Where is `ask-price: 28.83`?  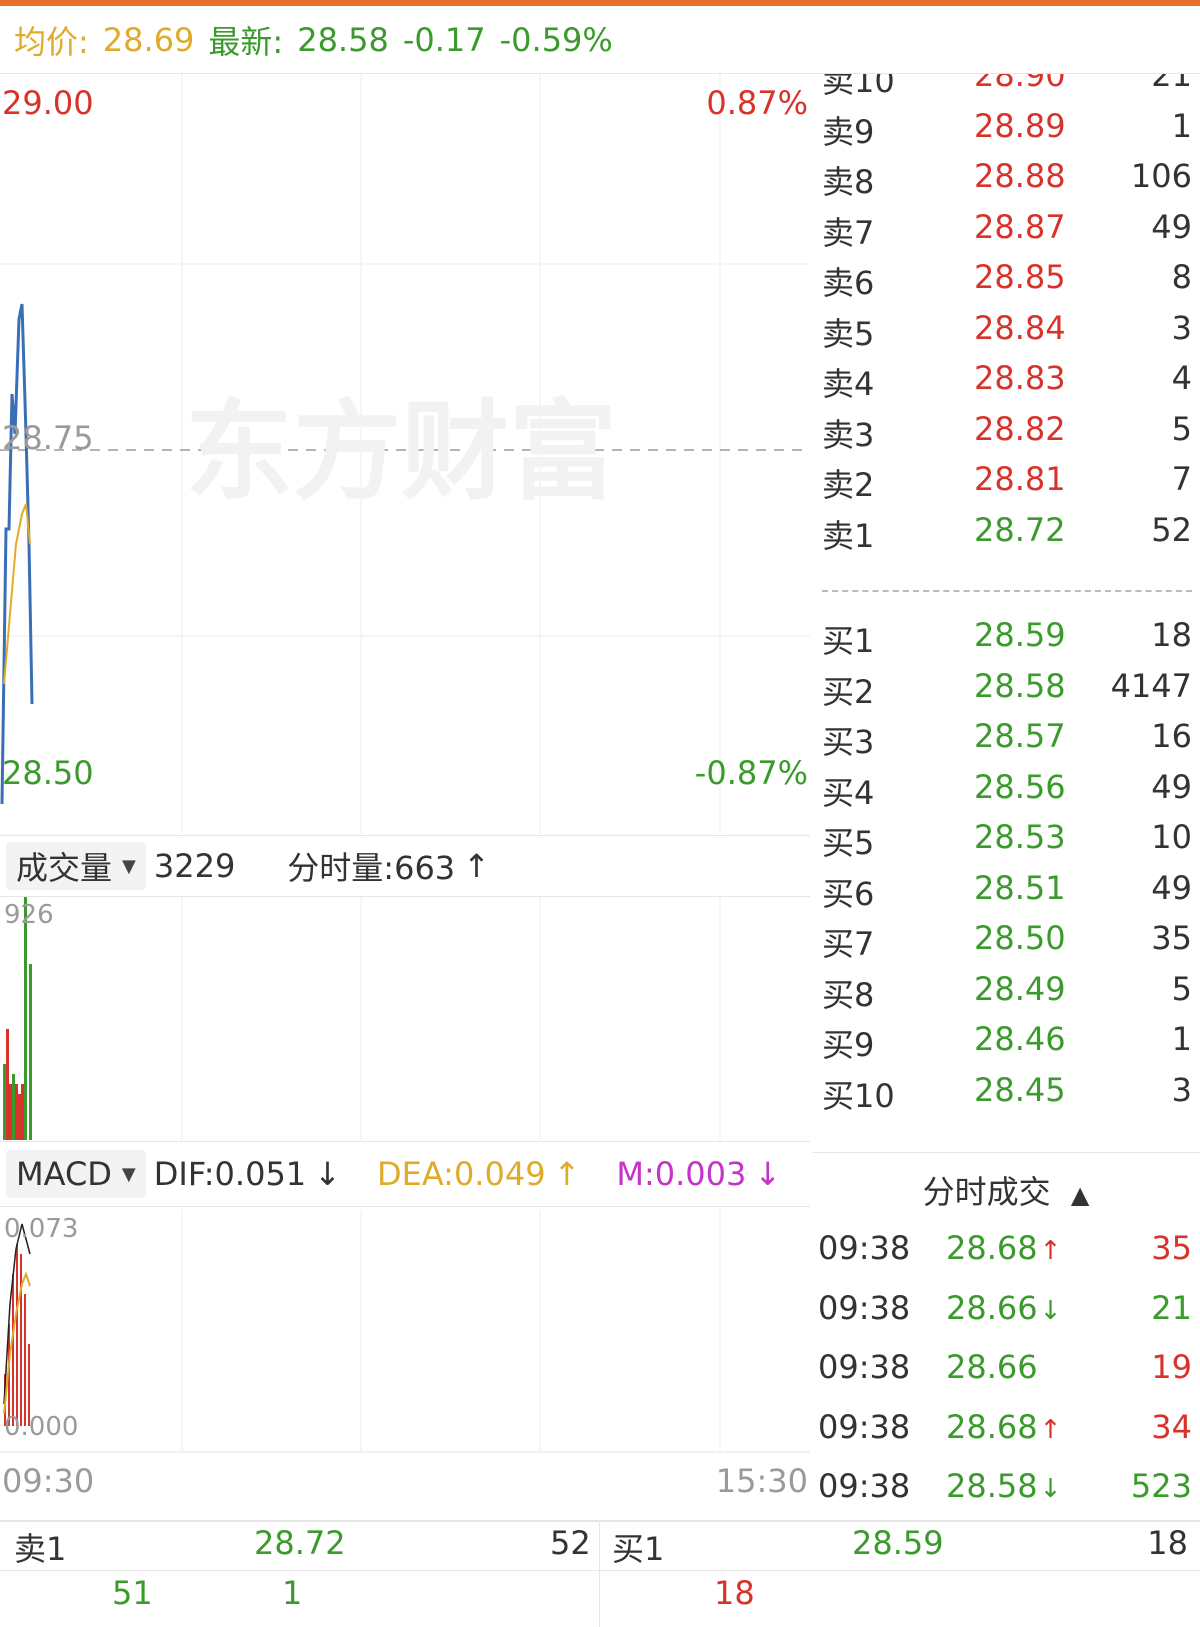
ask-price: 28.83 is located at coordinates (1020, 378).